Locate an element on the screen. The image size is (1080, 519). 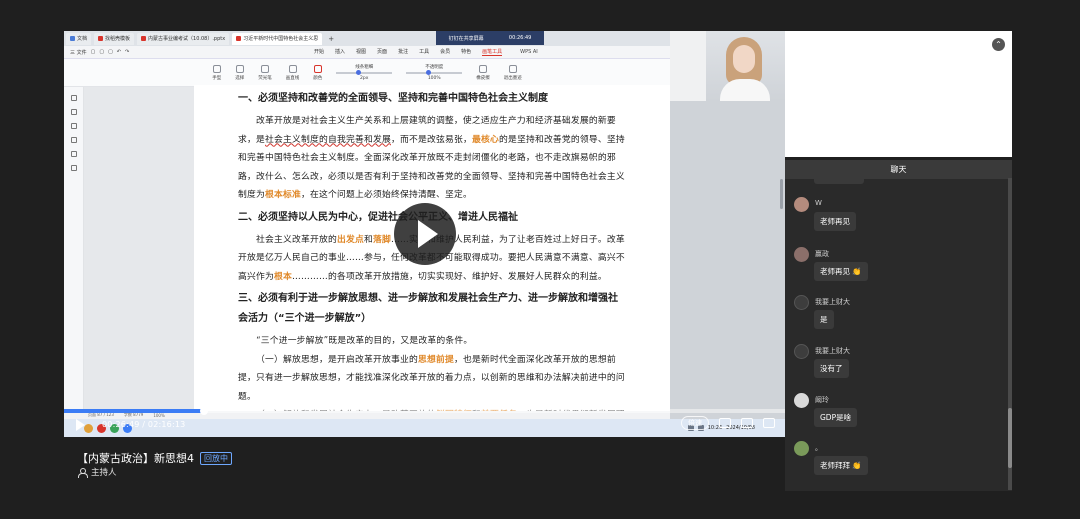
file-menu: 三 文件 is located at coordinates (78, 52).